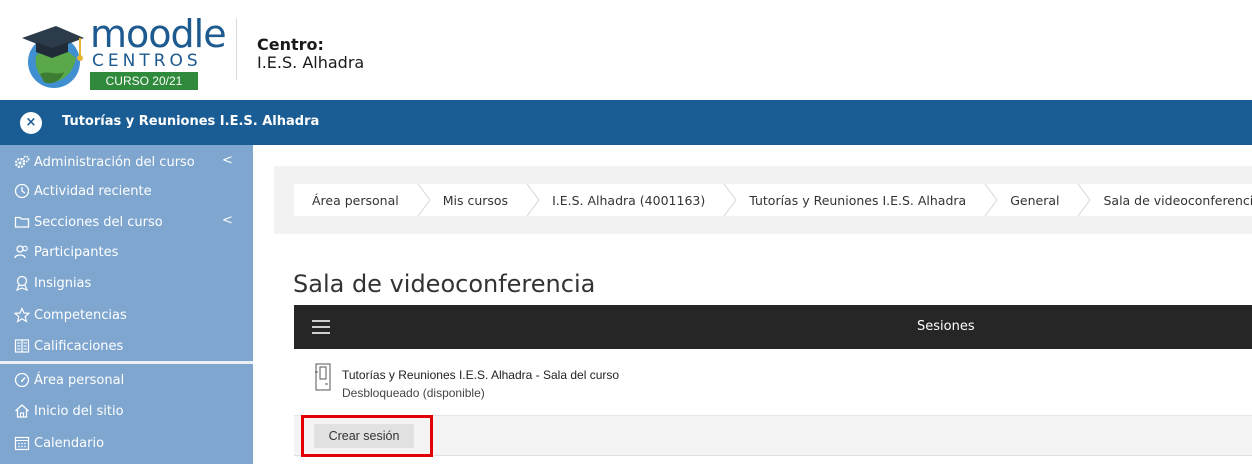 Image resolution: width=1252 pixels, height=464 pixels. I want to click on breadcrumb-item: Tutorías y Reuniones I.E.S. Alhadra, so click(860, 200).